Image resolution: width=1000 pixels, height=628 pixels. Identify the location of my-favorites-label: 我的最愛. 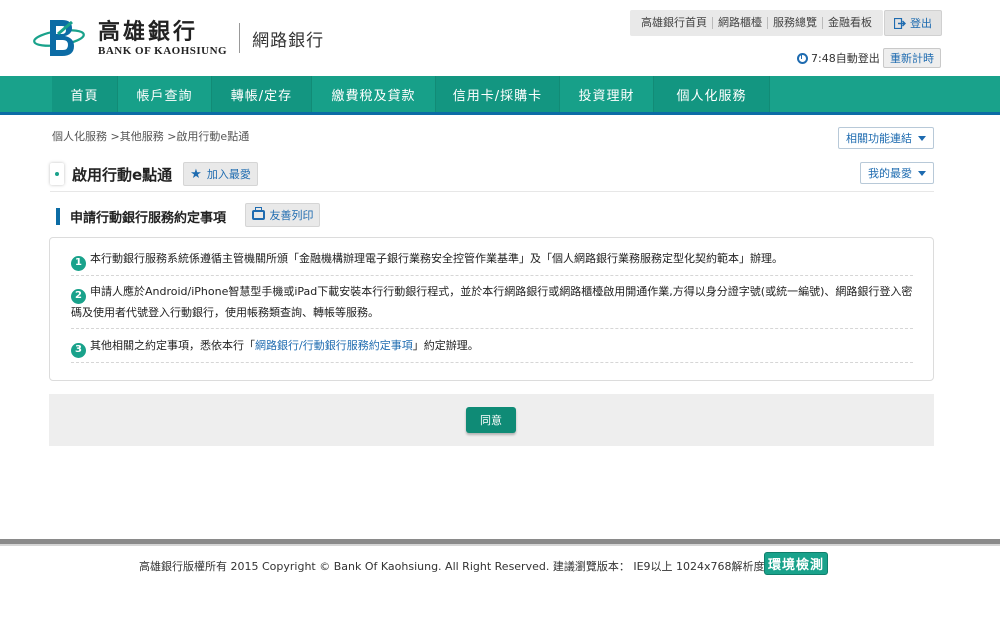
(890, 173).